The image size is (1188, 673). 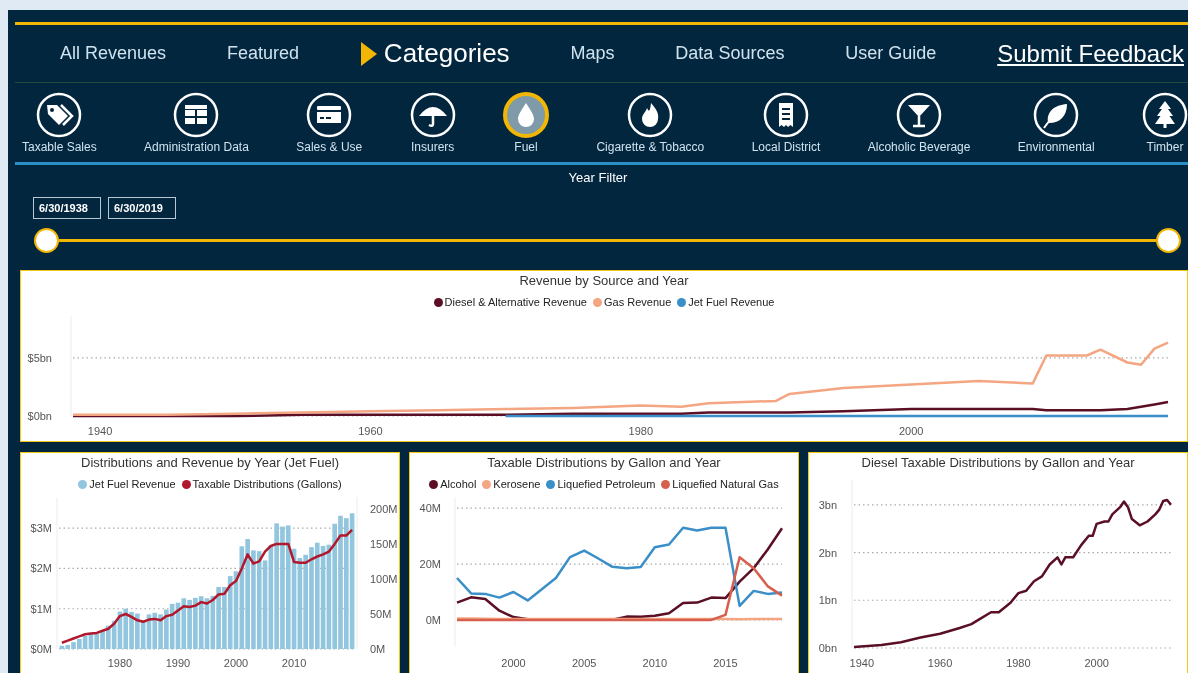 I want to click on legend-label: Alcohol, so click(x=458, y=484).